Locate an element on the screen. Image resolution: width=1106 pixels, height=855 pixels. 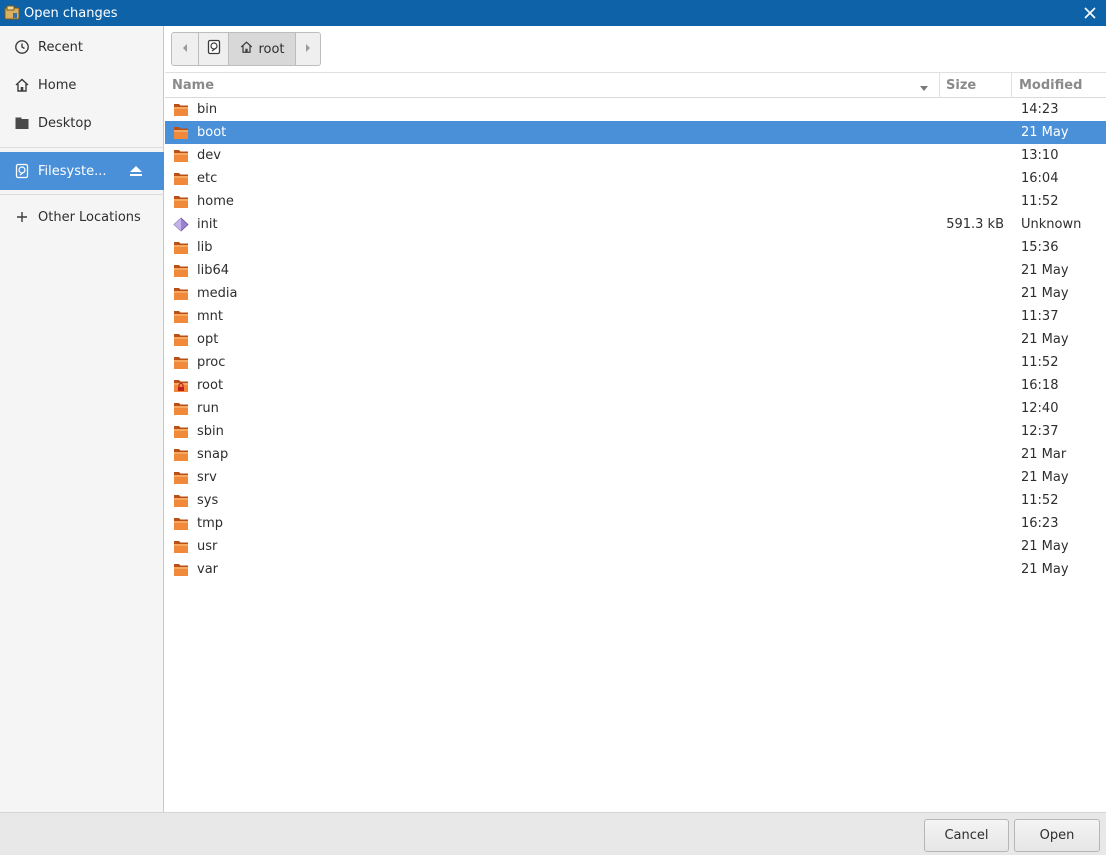
file-row: usr 21 May is located at coordinates (635, 546).